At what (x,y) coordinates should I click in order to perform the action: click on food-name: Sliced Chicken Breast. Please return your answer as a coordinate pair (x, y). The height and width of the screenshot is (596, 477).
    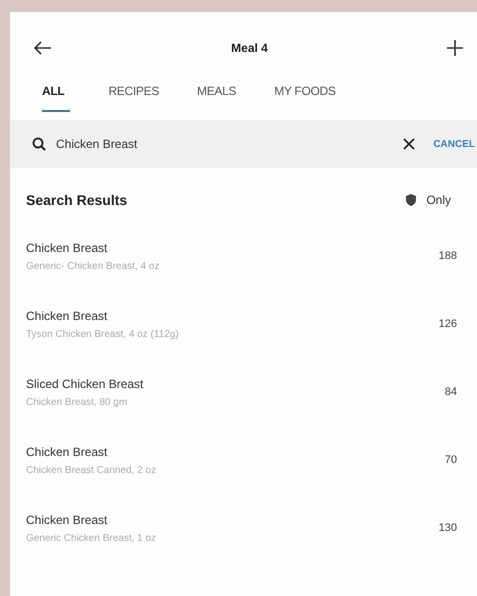
    Looking at the image, I should click on (85, 383).